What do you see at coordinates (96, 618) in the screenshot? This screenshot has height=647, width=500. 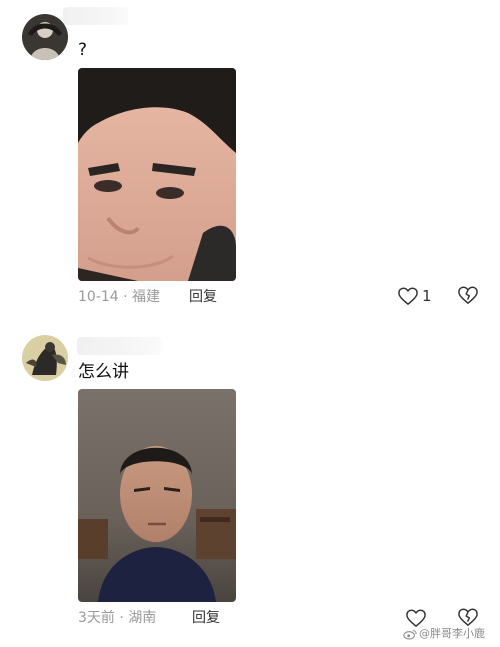 I see `comment-date: 3天前` at bounding box center [96, 618].